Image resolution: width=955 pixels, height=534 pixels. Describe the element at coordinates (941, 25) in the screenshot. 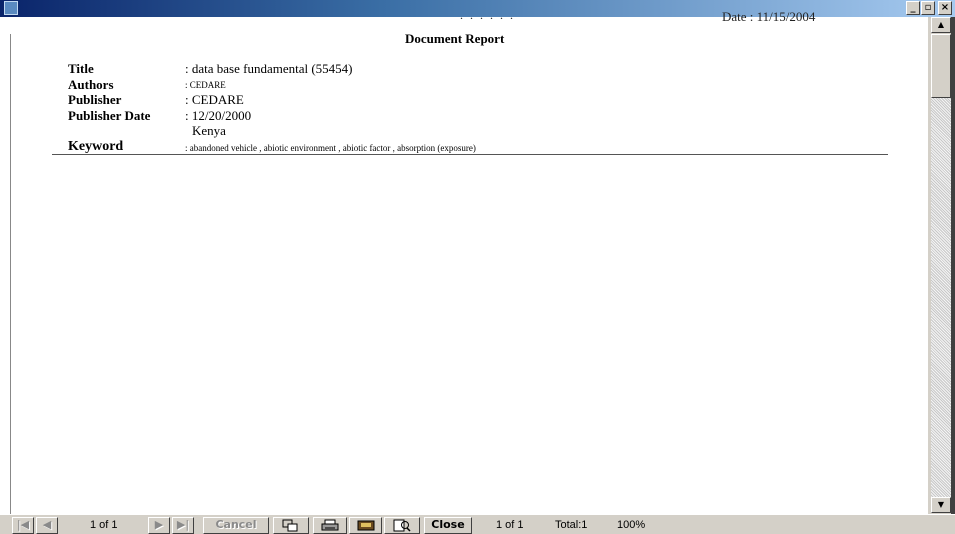

I see `scroll-up-button: ▲` at that location.